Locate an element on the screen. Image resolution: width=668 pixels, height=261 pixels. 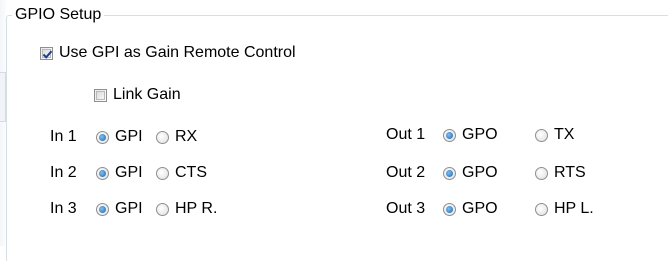
output-row-3: Out 3 GPO HP L. is located at coordinates (490, 209).